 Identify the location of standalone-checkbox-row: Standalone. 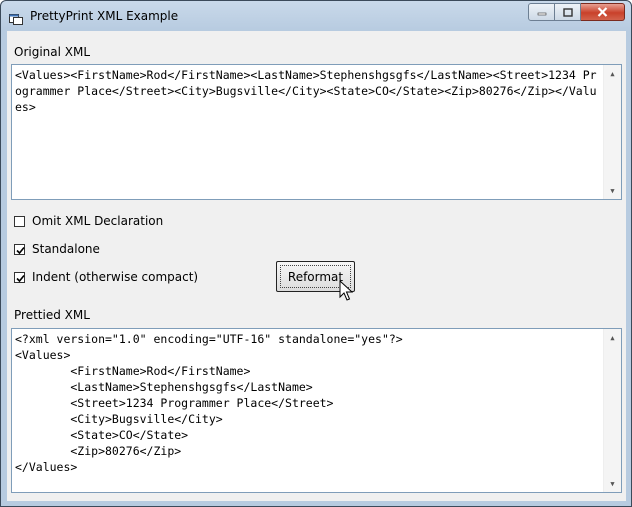
(57, 249).